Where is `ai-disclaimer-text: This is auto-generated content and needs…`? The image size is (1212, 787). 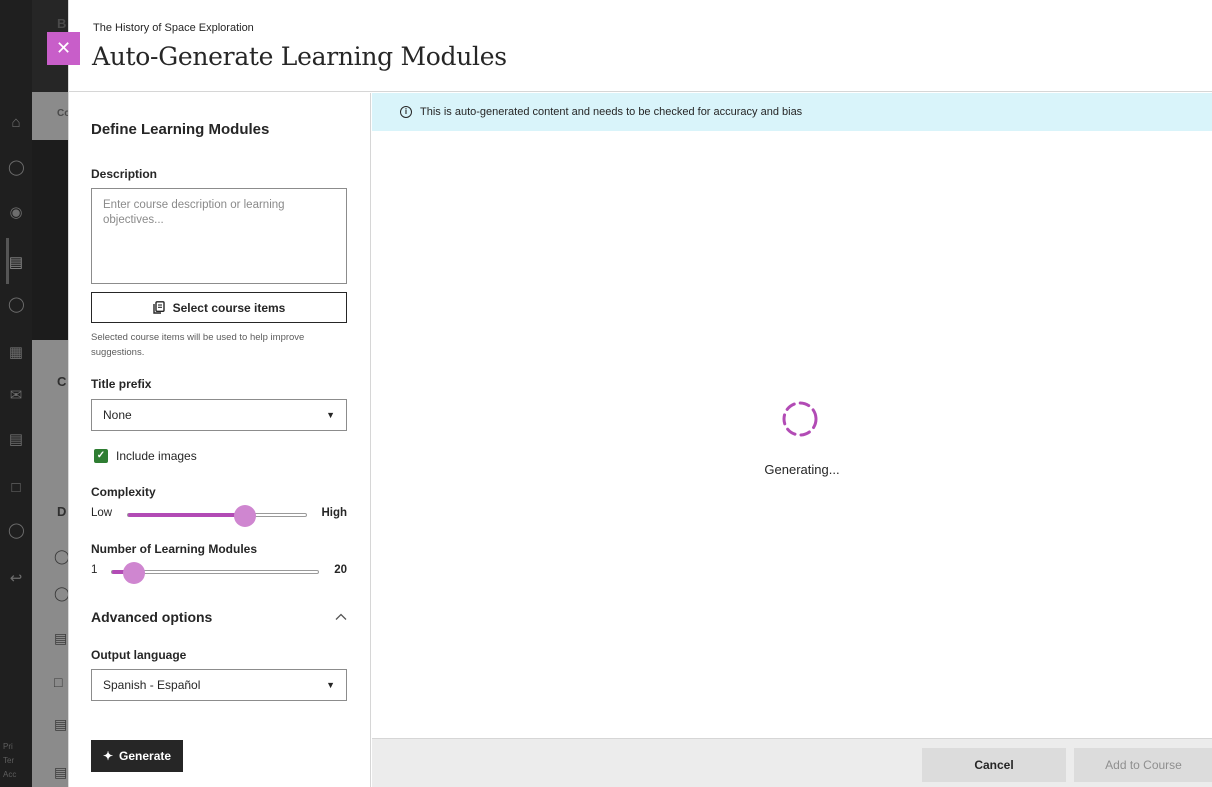 ai-disclaimer-text: This is auto-generated content and needs… is located at coordinates (611, 112).